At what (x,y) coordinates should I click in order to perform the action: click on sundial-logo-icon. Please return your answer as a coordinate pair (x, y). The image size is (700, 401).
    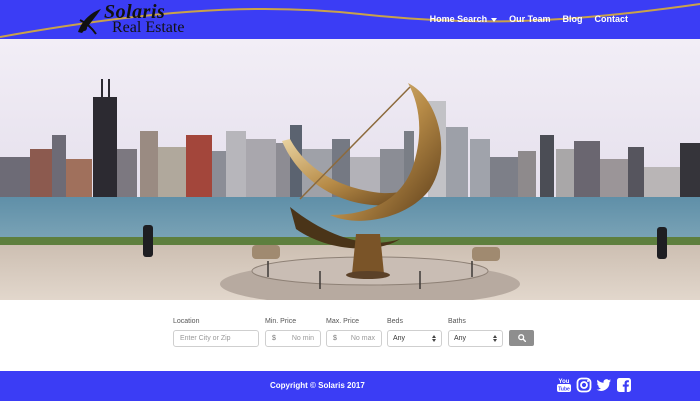
    Looking at the image, I should click on (89, 22).